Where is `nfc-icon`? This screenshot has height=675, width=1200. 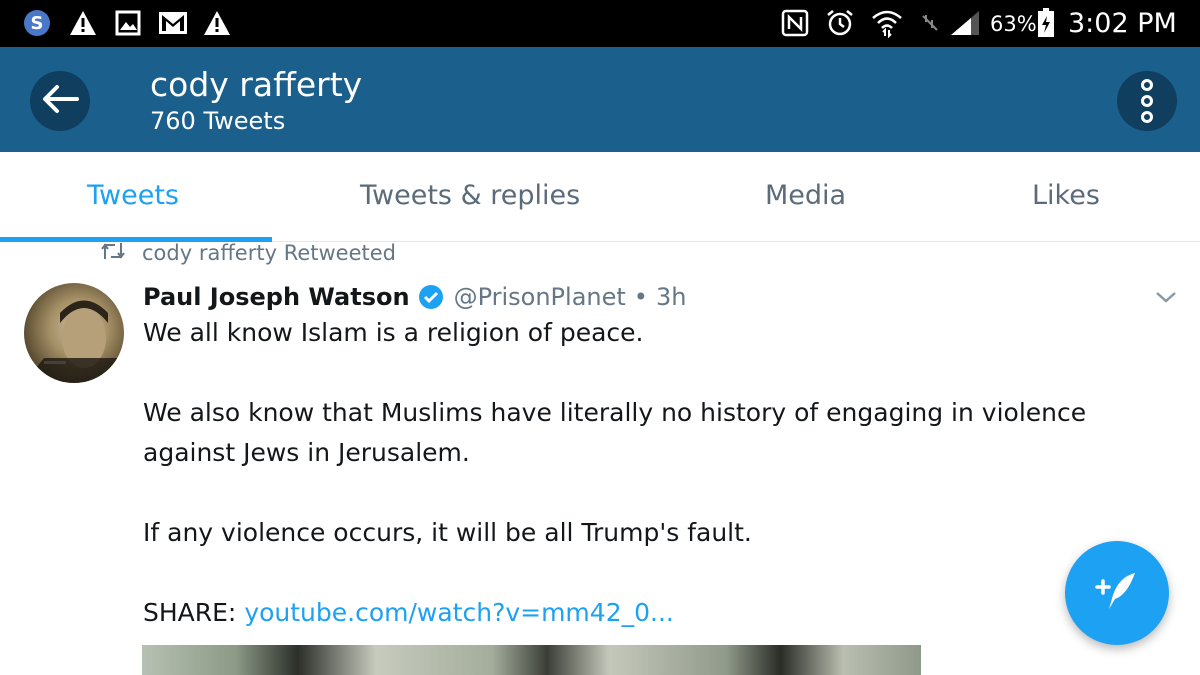
nfc-icon is located at coordinates (795, 23).